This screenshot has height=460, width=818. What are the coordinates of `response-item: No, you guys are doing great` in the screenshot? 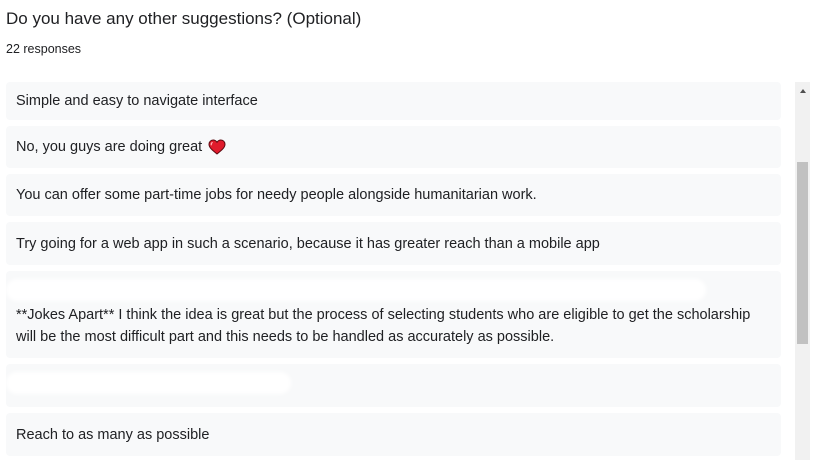 It's located at (393, 147).